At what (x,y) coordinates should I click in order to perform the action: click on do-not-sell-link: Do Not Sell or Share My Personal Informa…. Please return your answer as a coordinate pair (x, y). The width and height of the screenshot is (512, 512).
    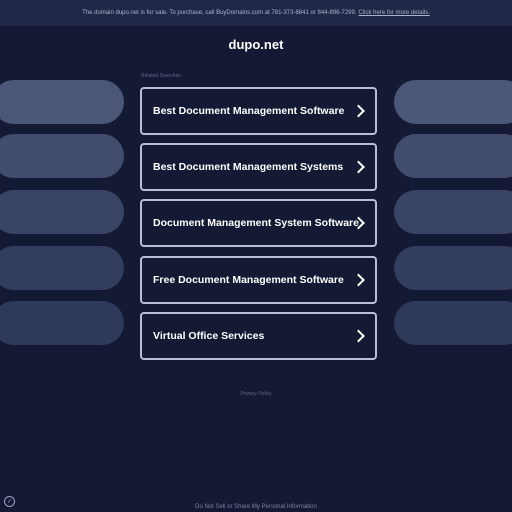
    Looking at the image, I should click on (256, 507).